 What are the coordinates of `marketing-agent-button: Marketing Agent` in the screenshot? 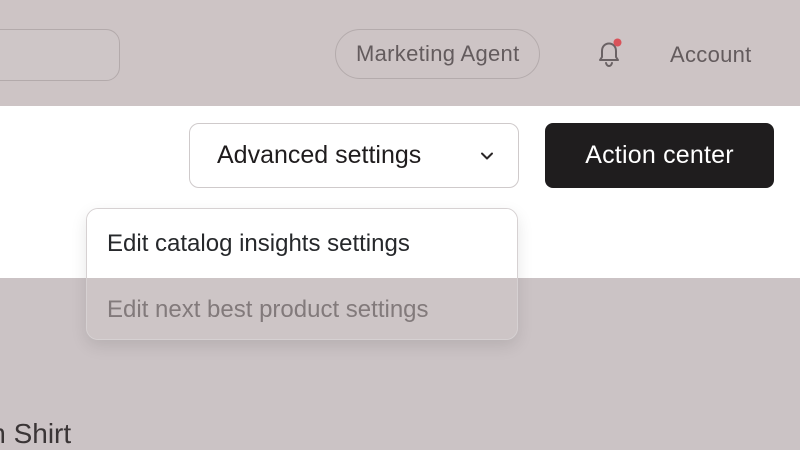 It's located at (438, 54).